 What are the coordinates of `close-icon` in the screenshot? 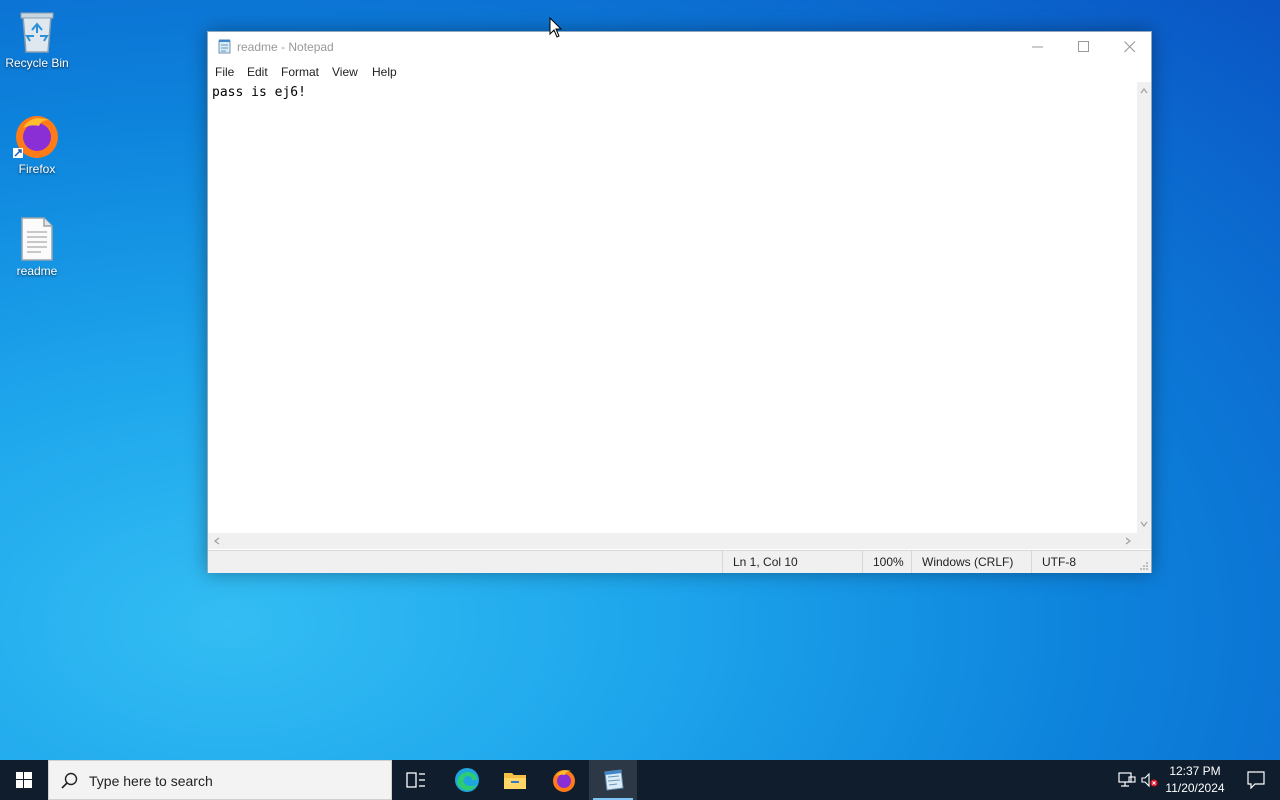 It's located at (1130, 47).